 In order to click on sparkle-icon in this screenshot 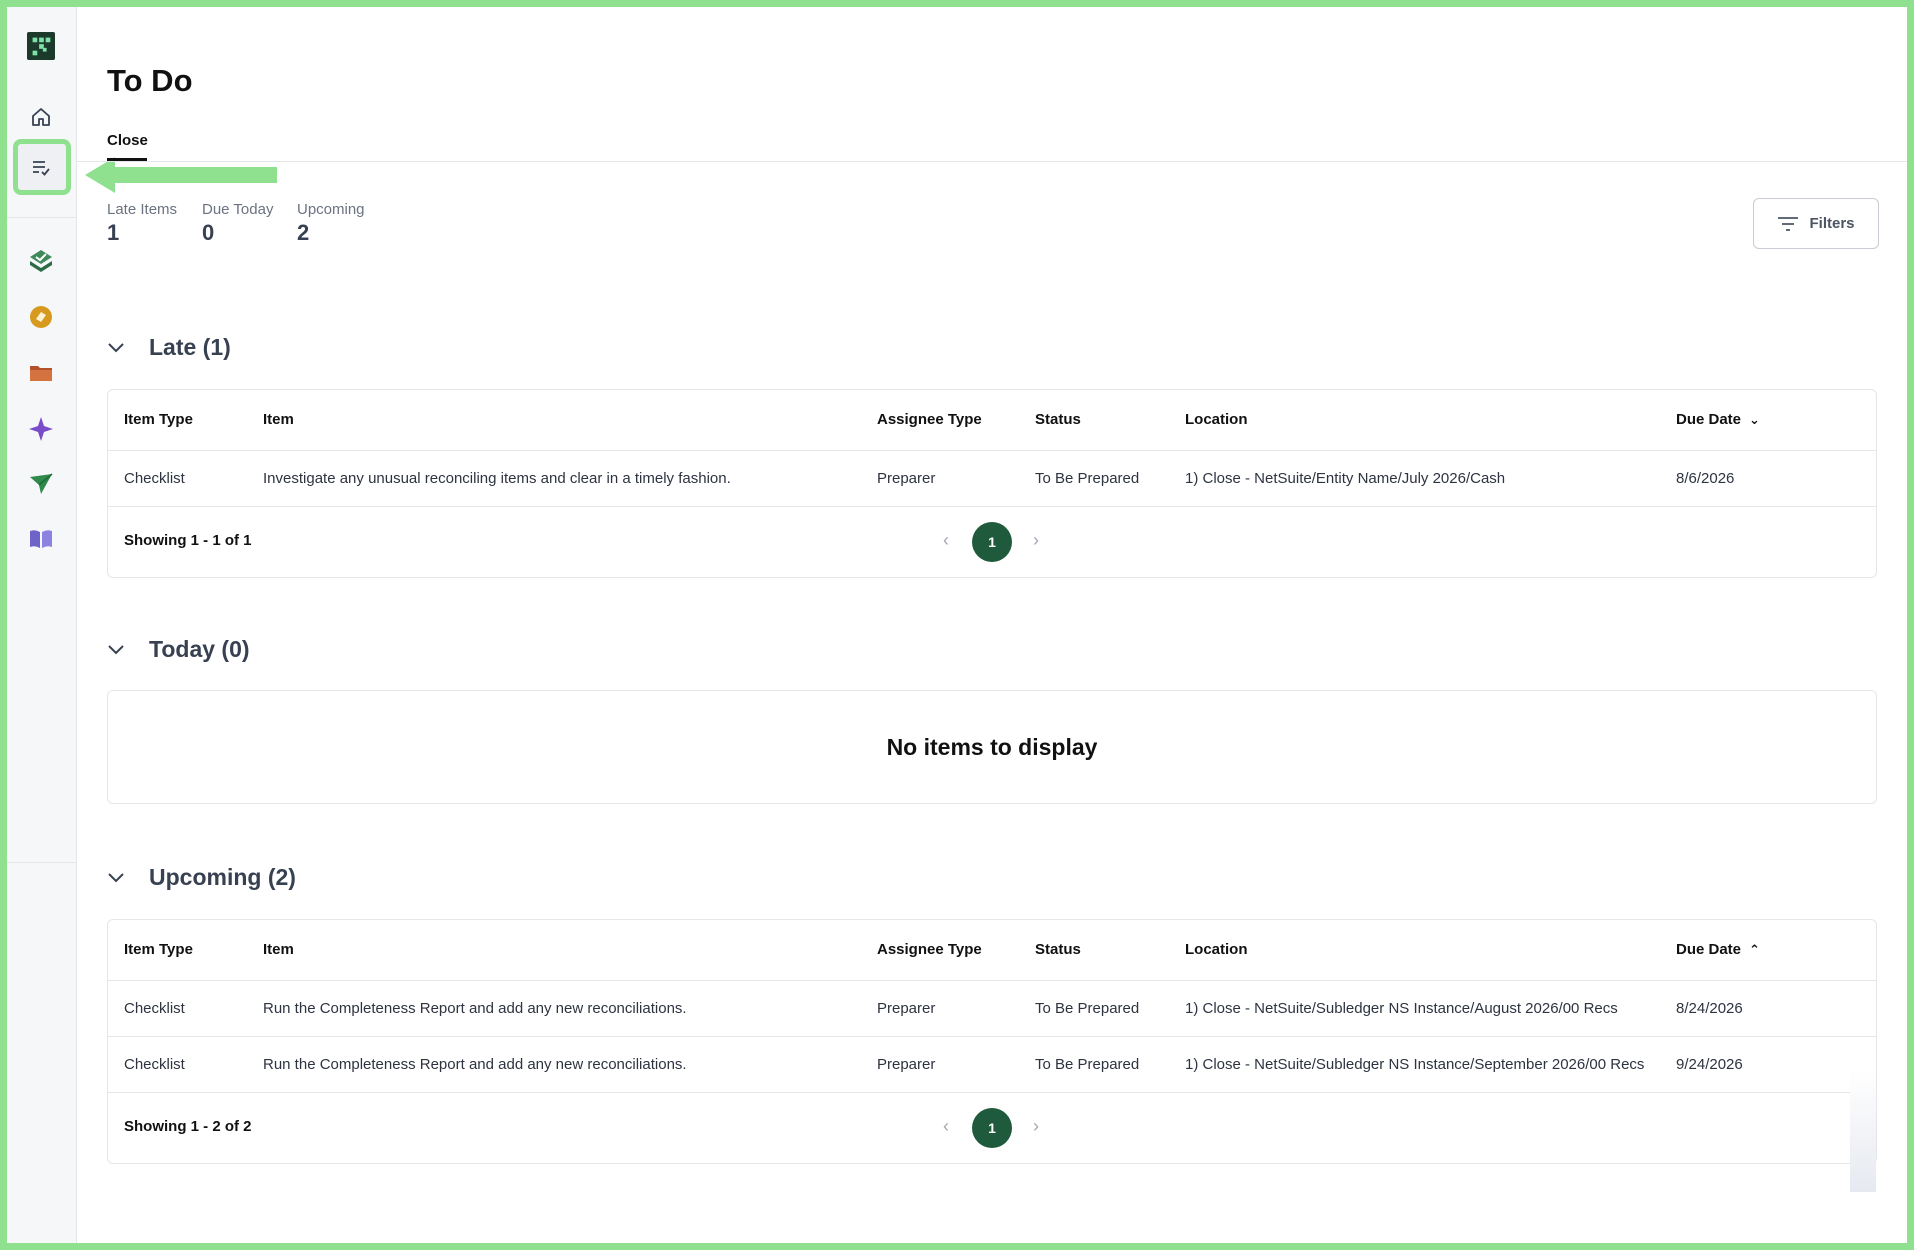, I will do `click(41, 429)`.